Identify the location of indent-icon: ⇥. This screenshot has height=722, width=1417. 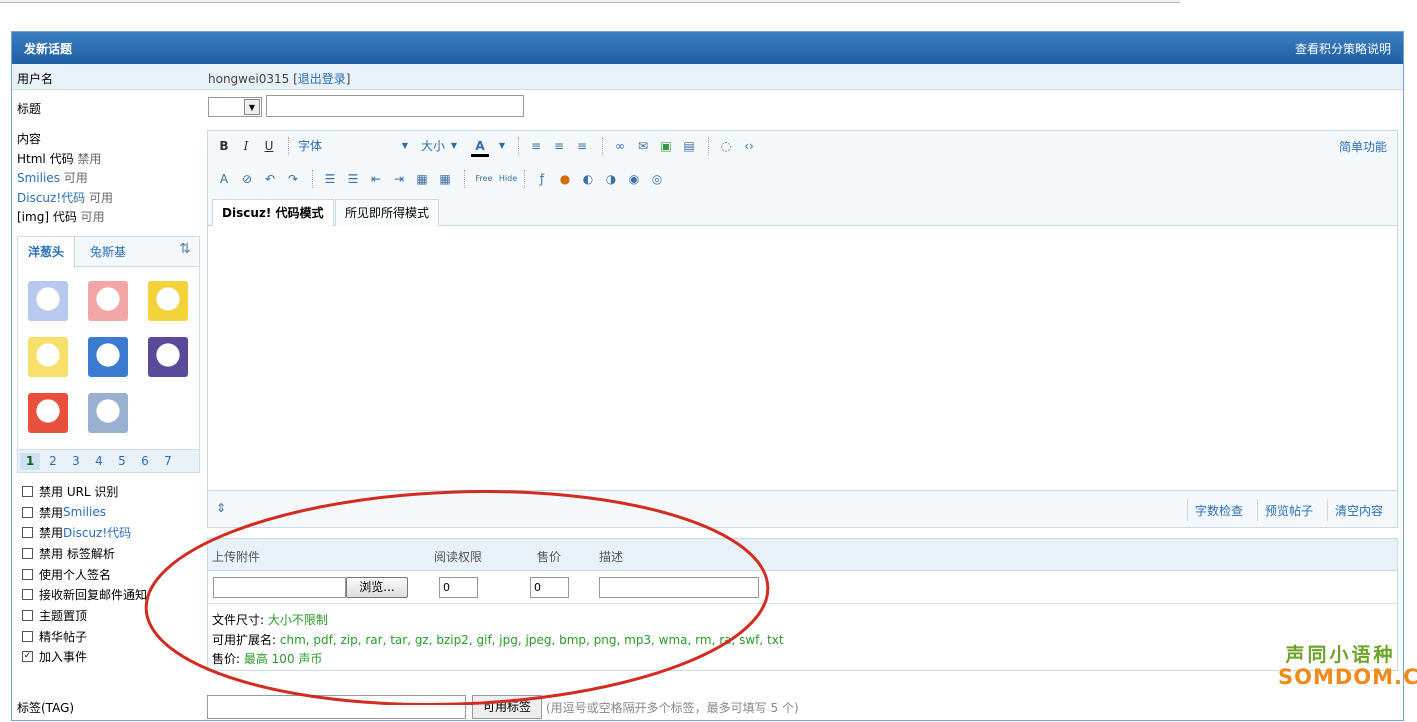
(399, 179).